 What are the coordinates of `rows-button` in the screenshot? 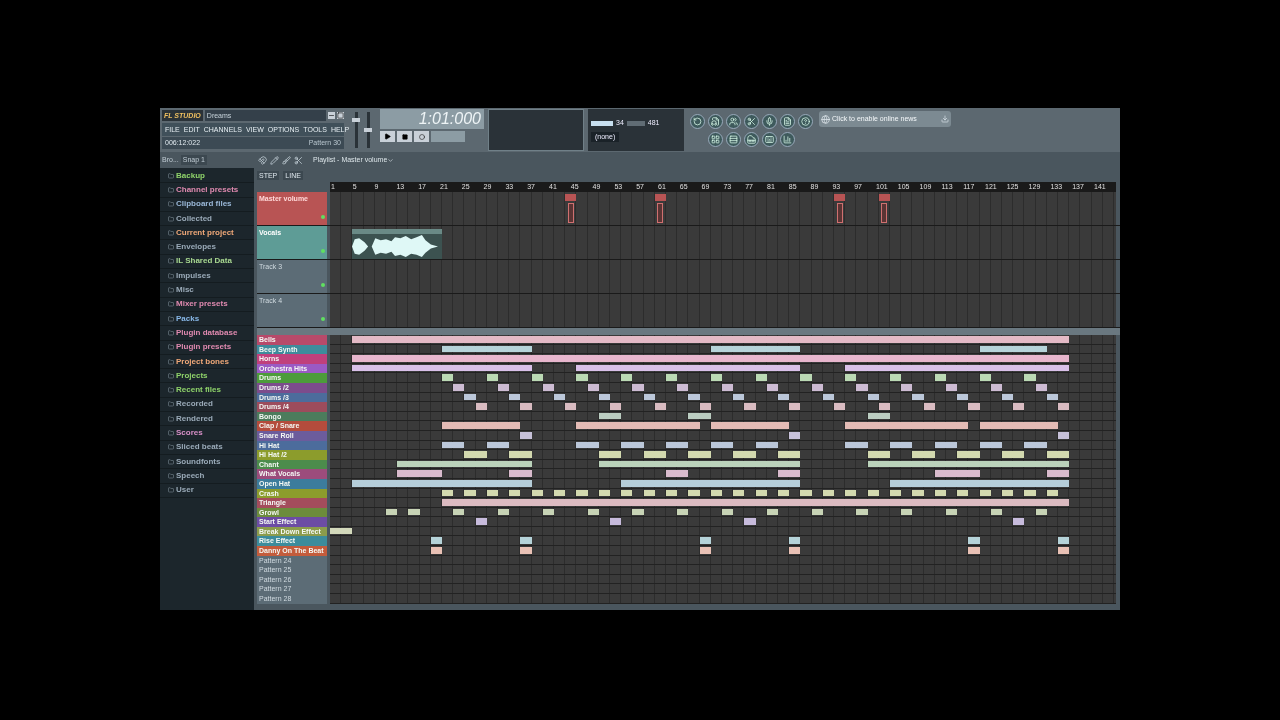 It's located at (733, 139).